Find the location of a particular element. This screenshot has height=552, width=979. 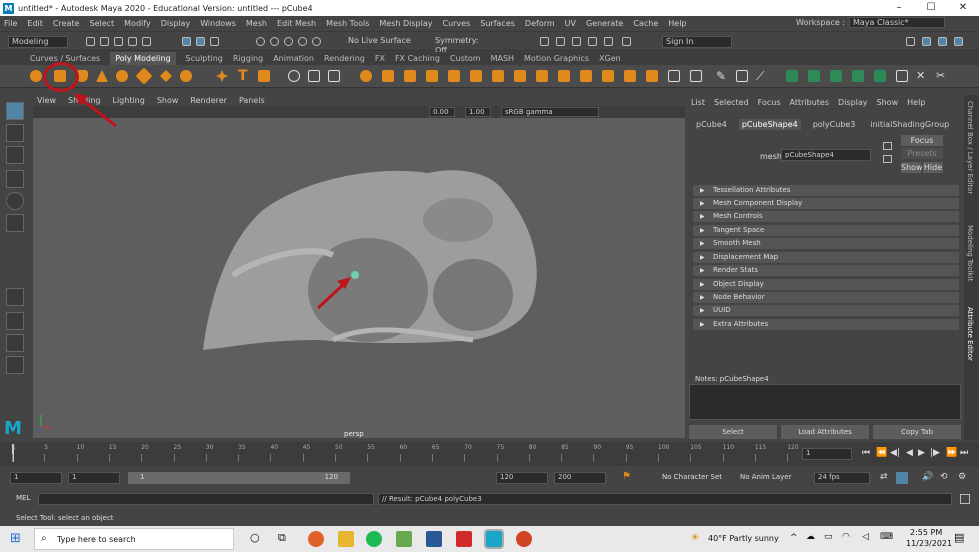

lasso-tool-icon is located at coordinates (15, 133).